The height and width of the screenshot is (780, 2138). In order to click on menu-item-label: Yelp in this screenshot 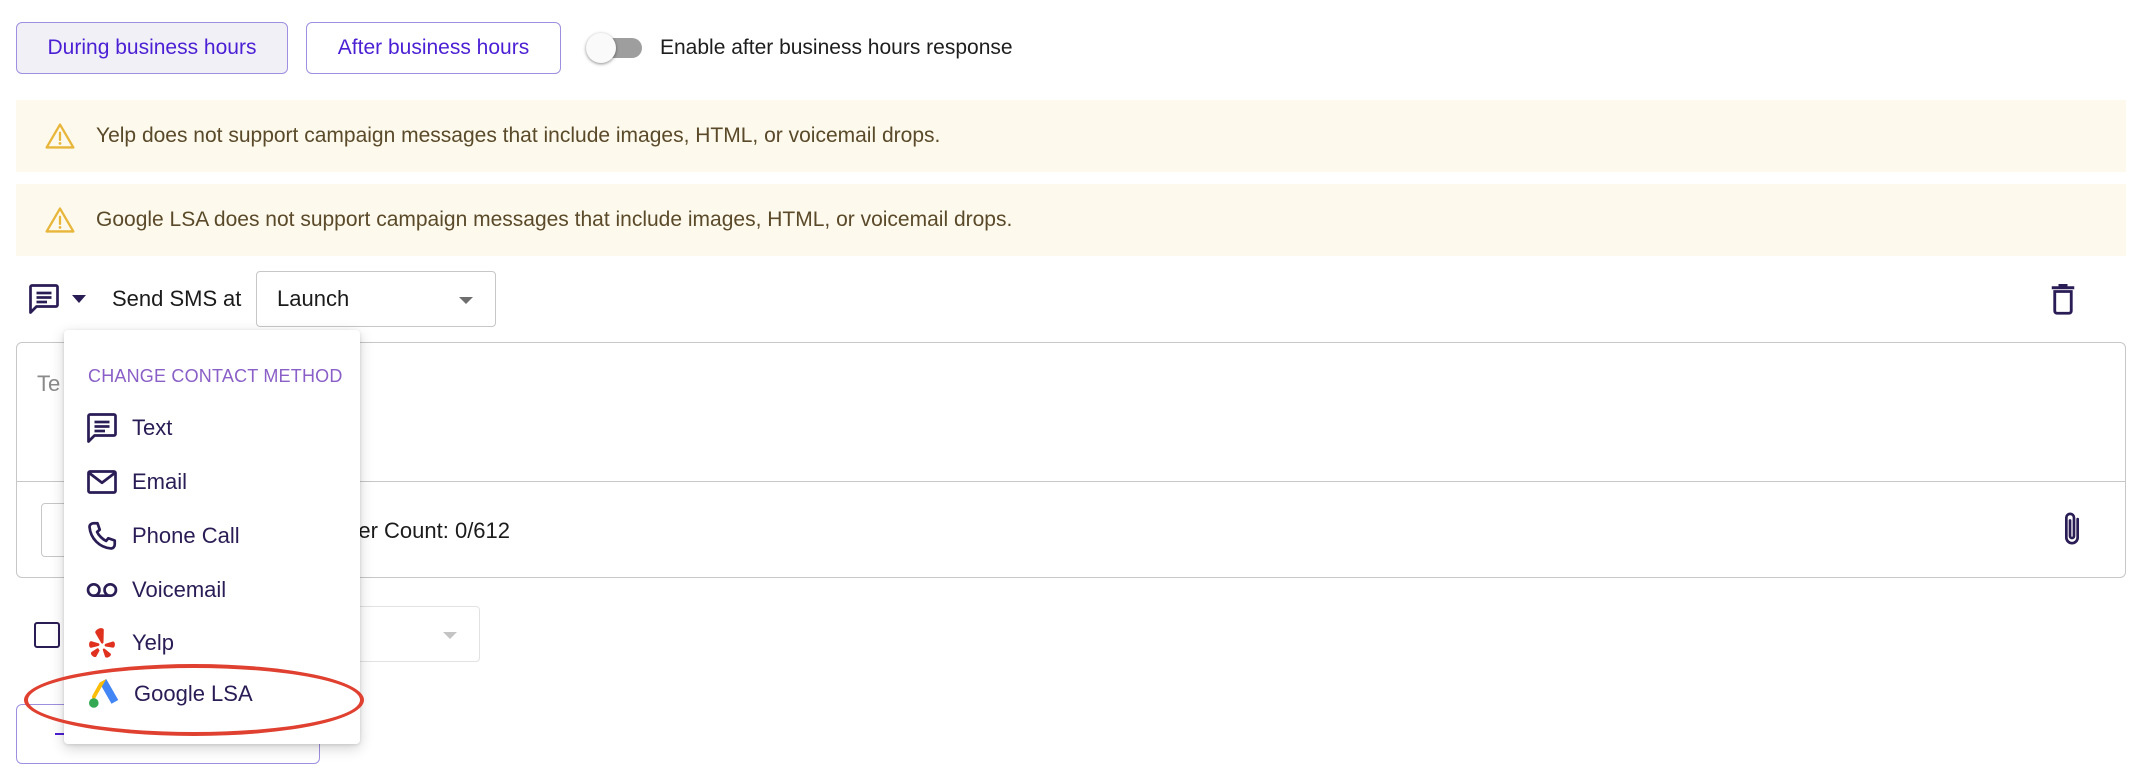, I will do `click(153, 642)`.